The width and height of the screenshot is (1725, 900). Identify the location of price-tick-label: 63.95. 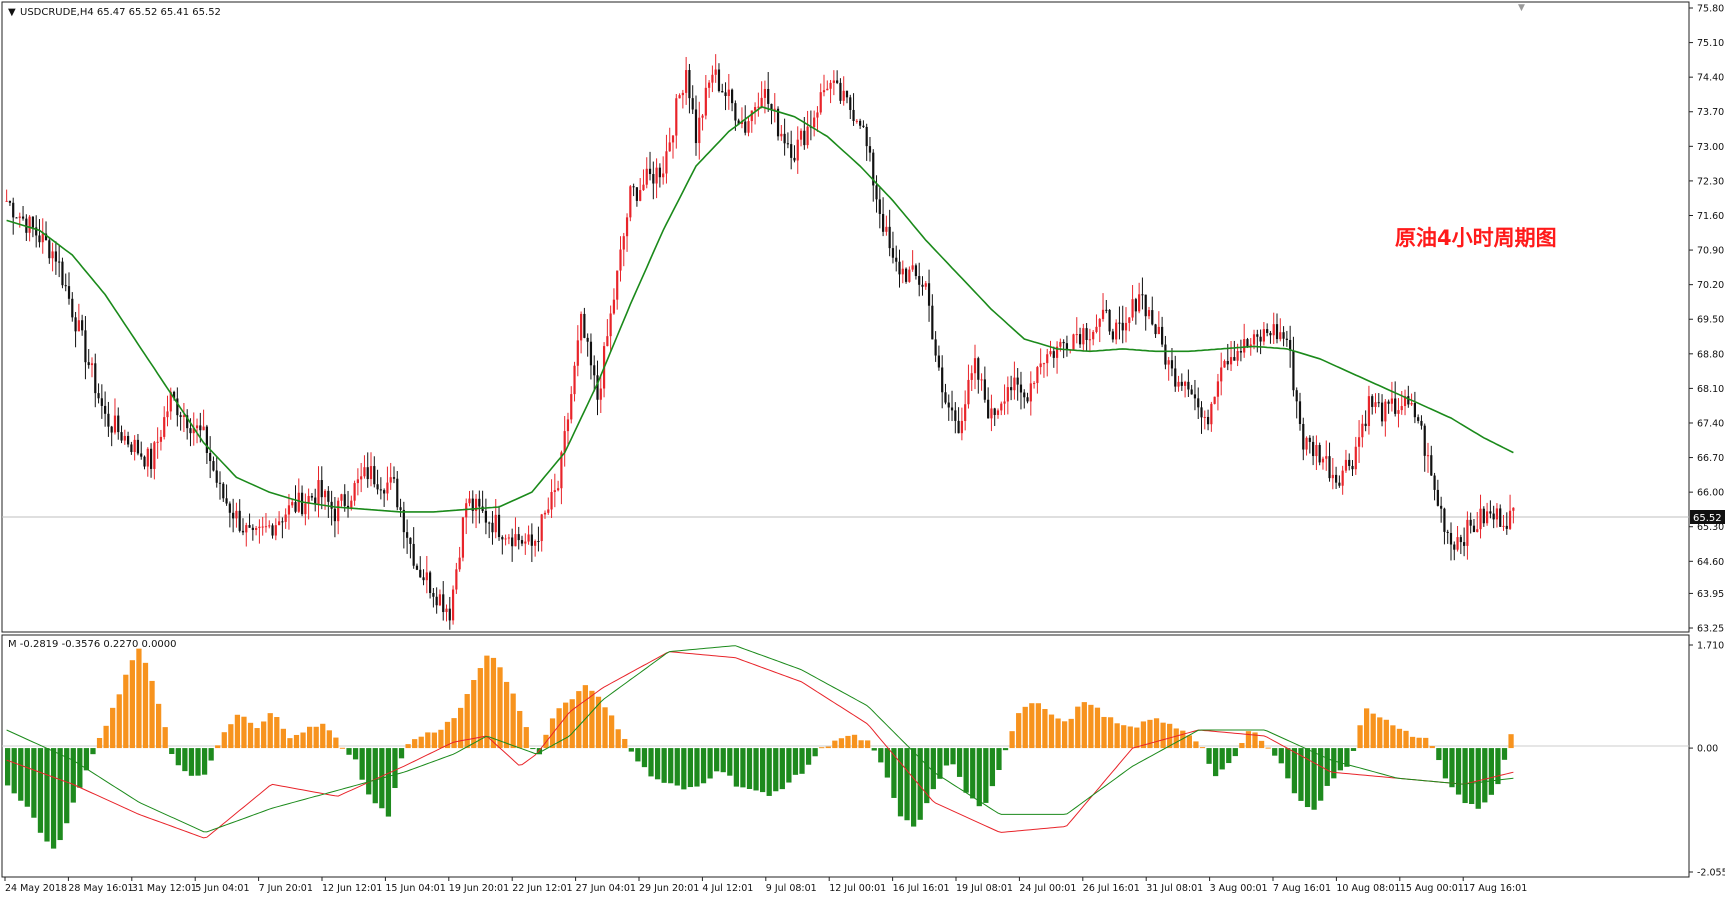
(1710, 594).